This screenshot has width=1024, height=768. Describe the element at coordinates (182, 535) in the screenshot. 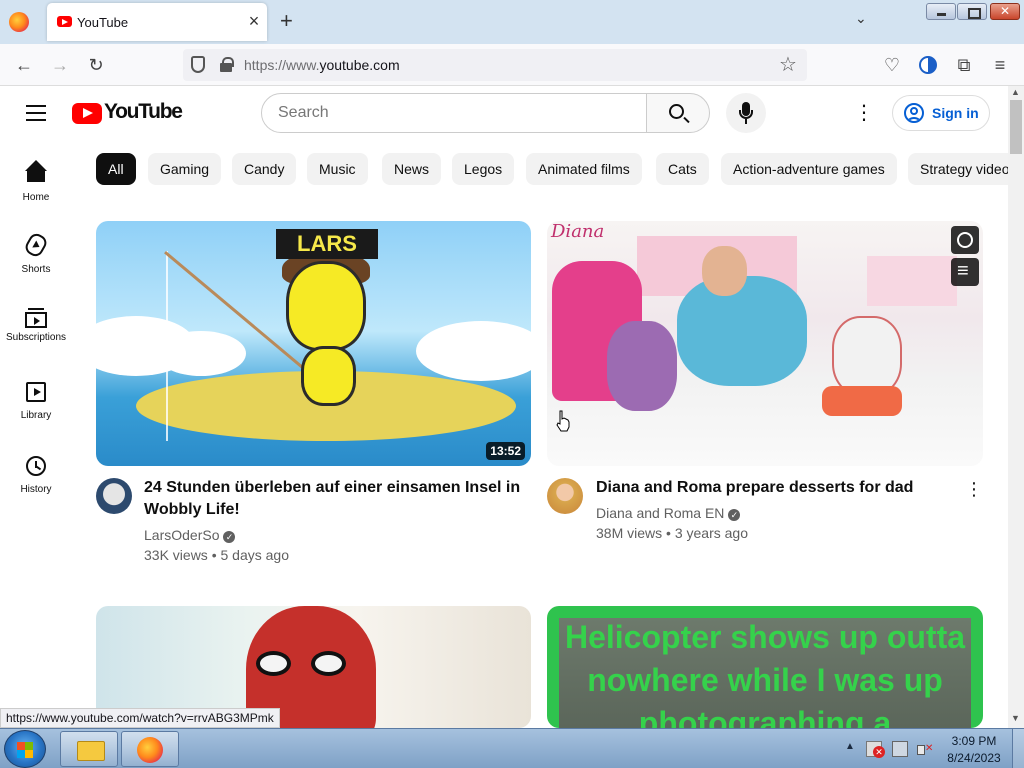

I see `channel-name-text: LarsOderSo` at that location.